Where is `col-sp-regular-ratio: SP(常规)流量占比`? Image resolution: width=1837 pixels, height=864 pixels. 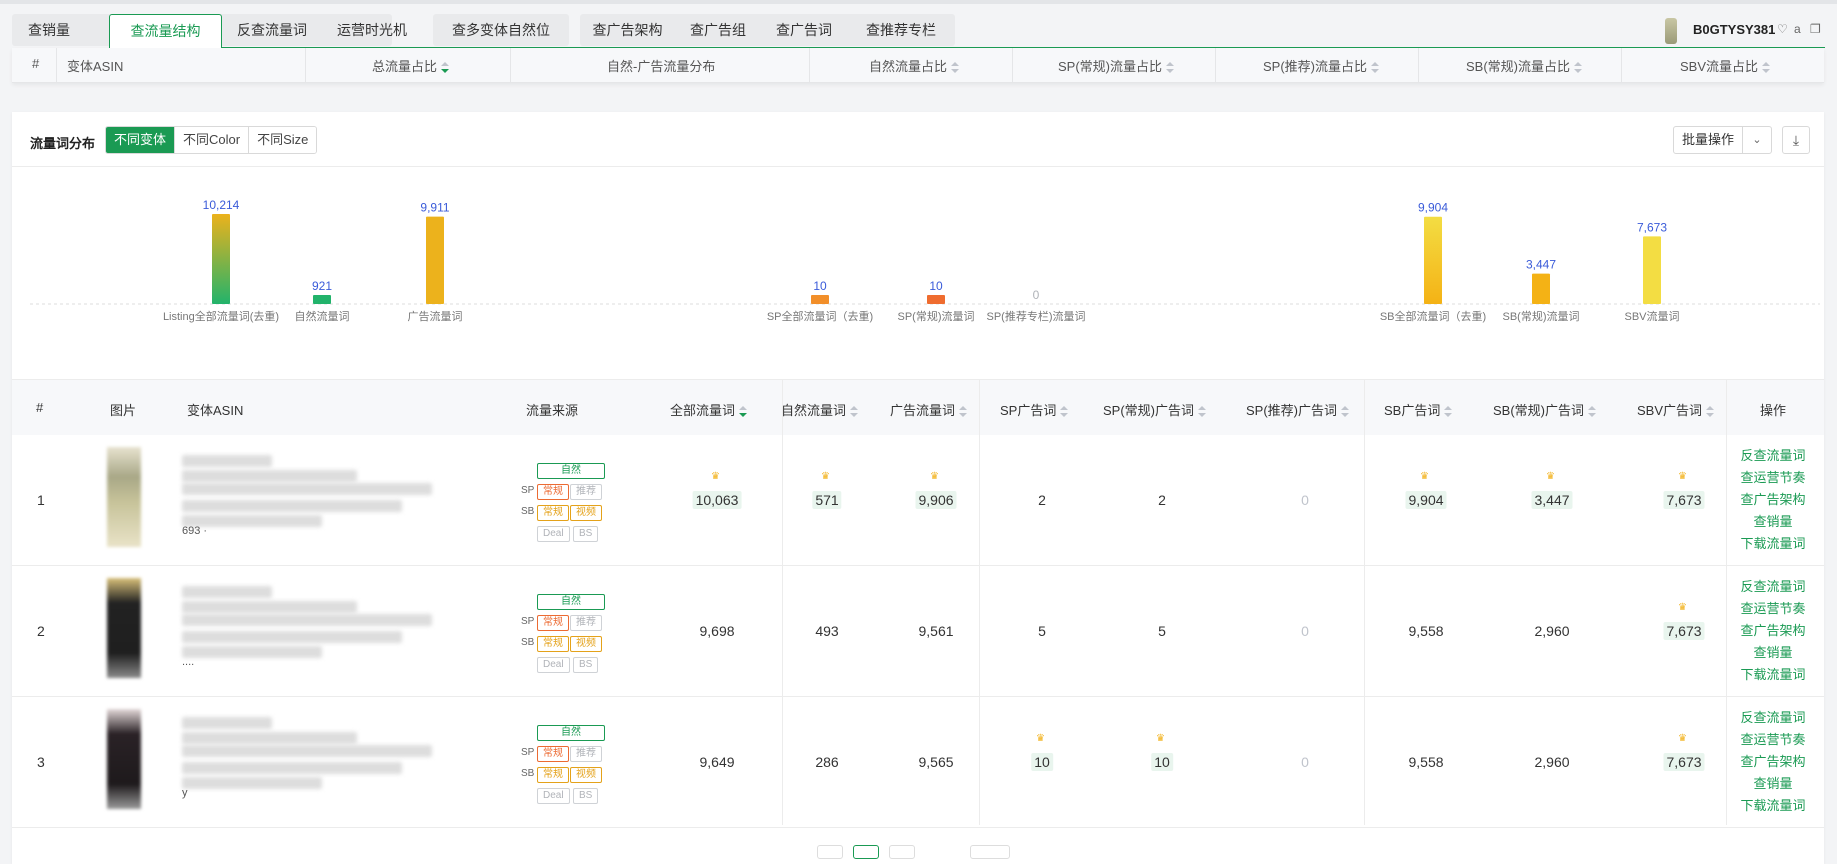 col-sp-regular-ratio: SP(常规)流量占比 is located at coordinates (1116, 65).